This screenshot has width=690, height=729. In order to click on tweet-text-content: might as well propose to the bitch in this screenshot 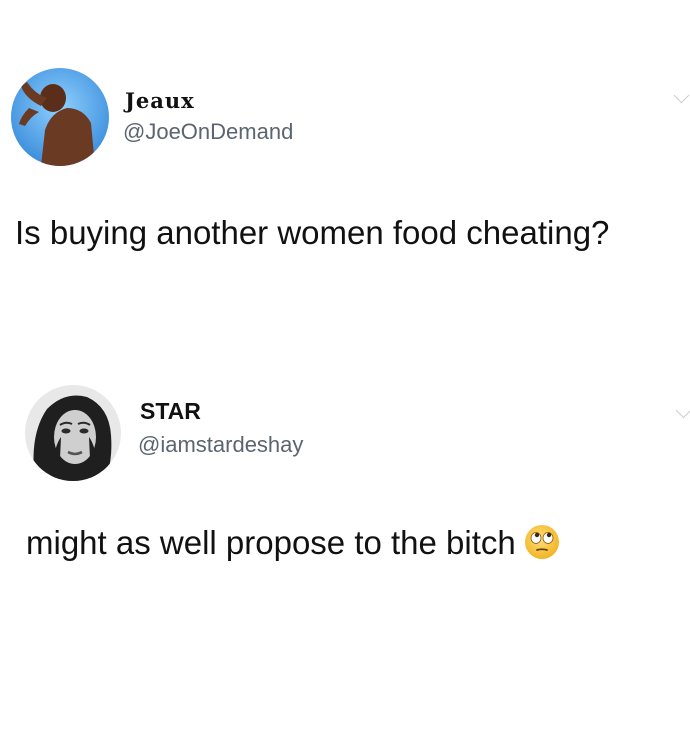, I will do `click(271, 542)`.